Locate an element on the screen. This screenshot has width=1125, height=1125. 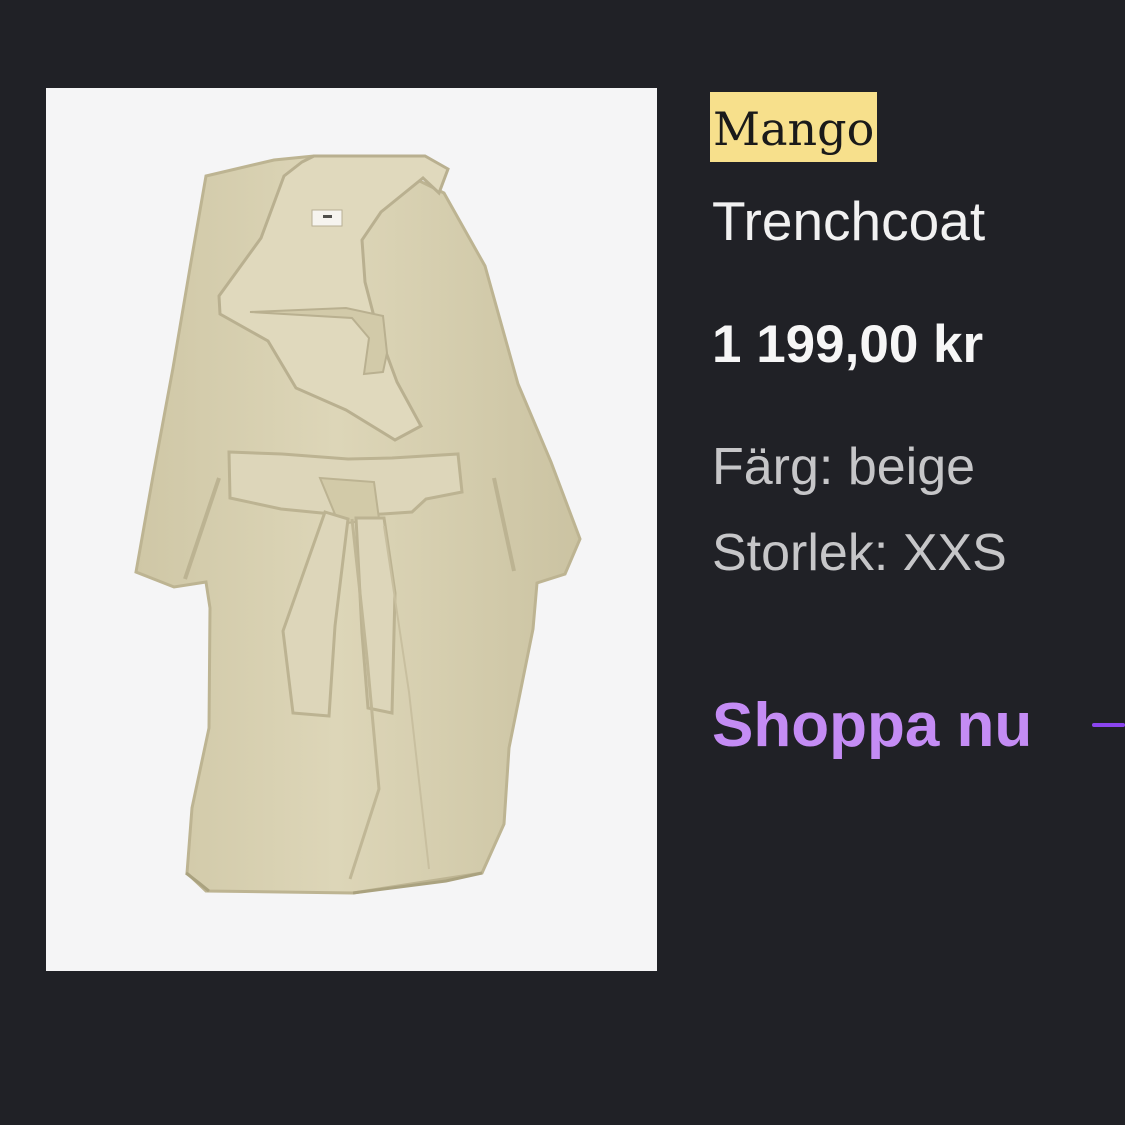
shop-now-link: Shoppa nu is located at coordinates (918, 726).